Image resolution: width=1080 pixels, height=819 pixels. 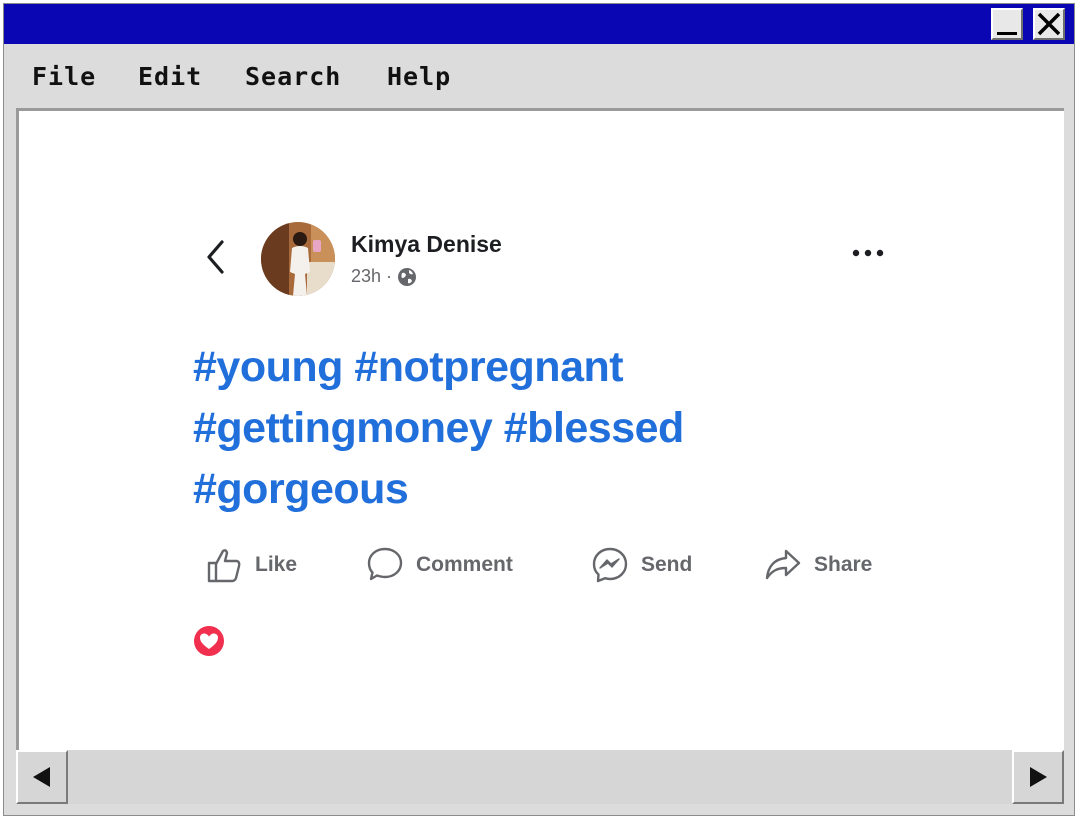 I want to click on thumbs-up-icon, so click(x=224, y=566).